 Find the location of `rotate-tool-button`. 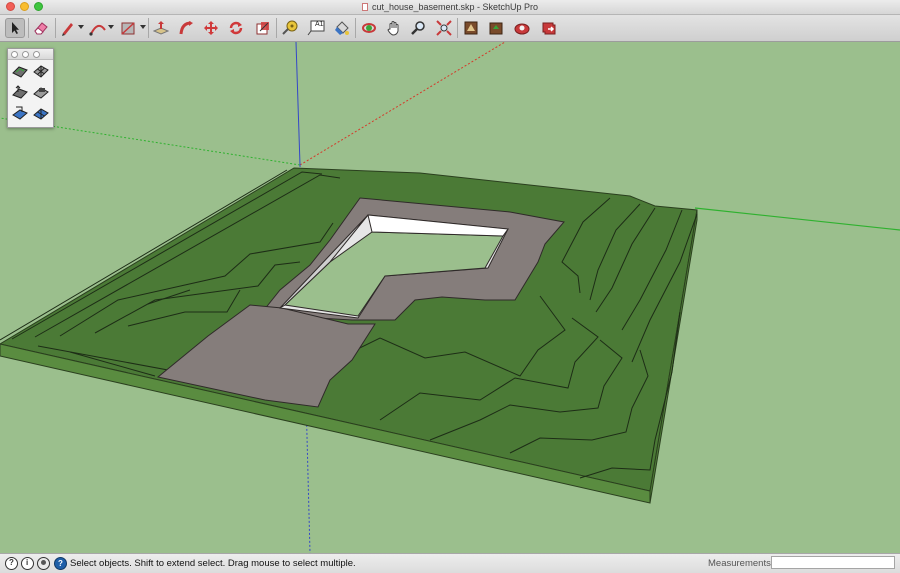

rotate-tool-button is located at coordinates (236, 28).